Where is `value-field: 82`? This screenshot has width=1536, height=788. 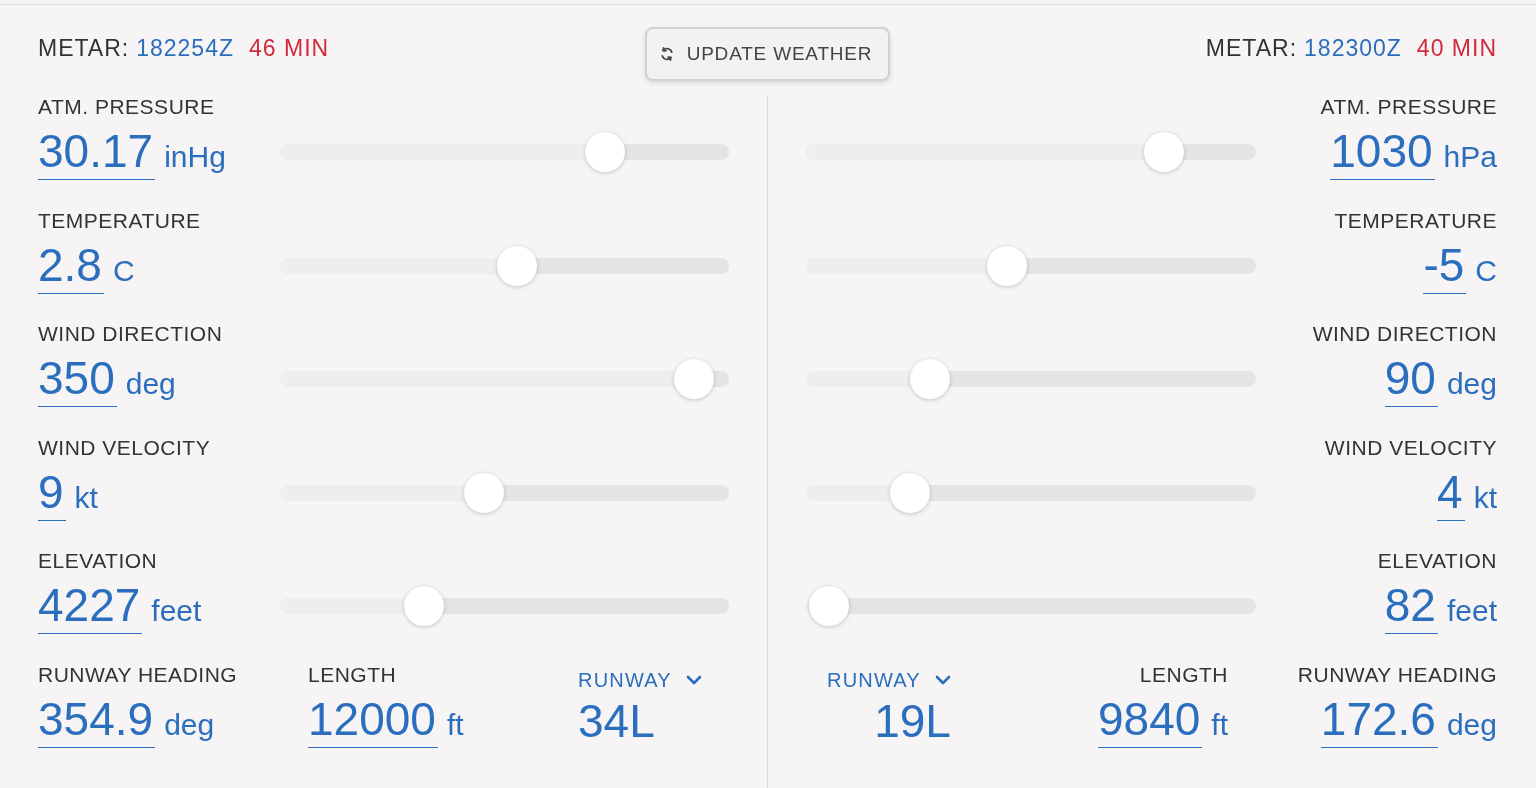 value-field: 82 is located at coordinates (1411, 605).